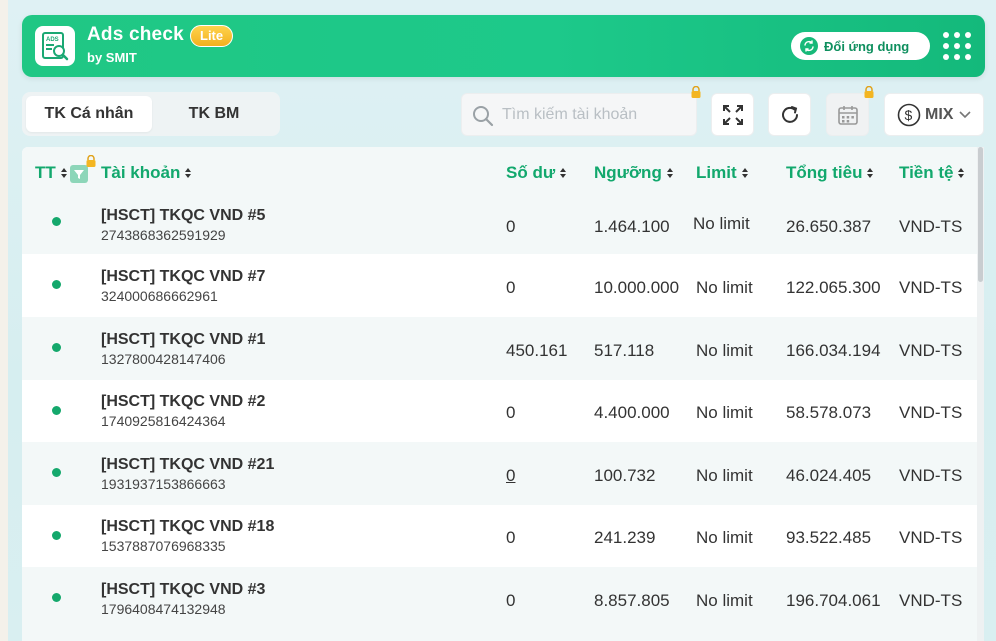  I want to click on app-header: ADS Ads check Lite by SMIT Đổi ứng dụng, so click(503, 46).